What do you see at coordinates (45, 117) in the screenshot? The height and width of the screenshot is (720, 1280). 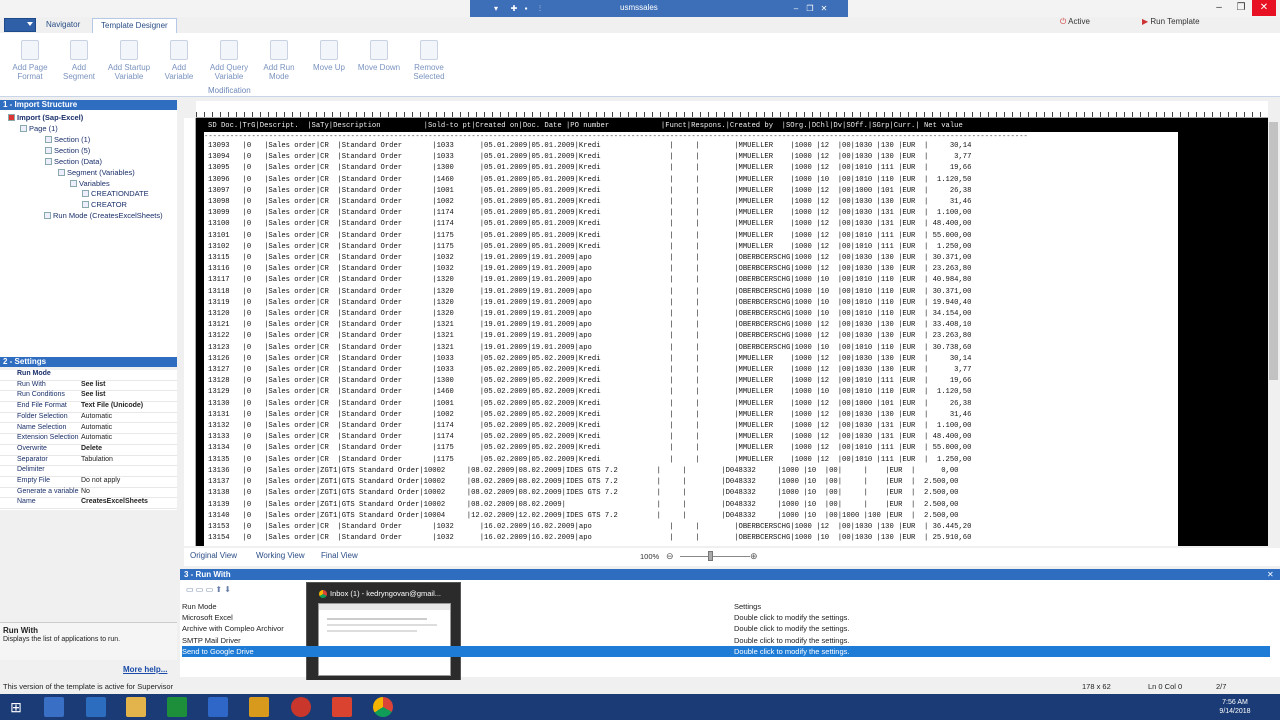 I see `tree-node-import: Import (Sap-Excel)` at bounding box center [45, 117].